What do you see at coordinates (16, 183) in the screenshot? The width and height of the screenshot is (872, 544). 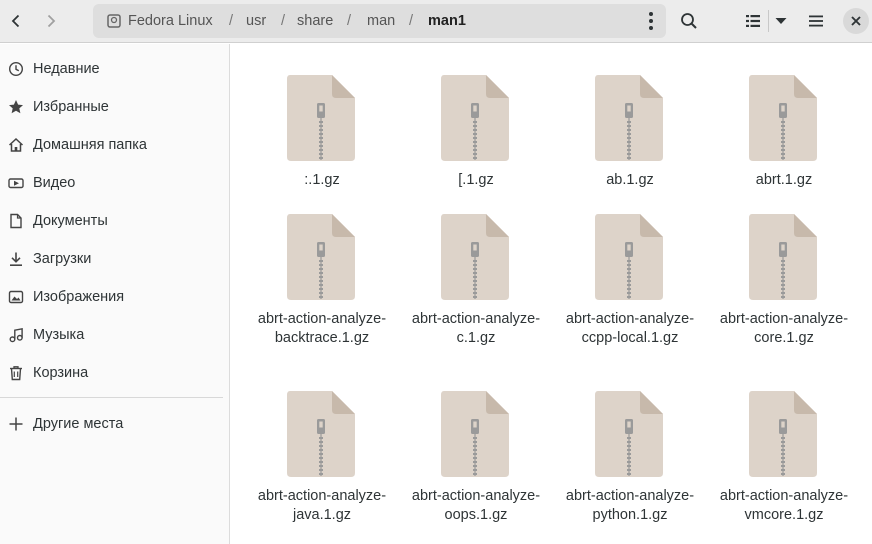 I see `video-icon` at bounding box center [16, 183].